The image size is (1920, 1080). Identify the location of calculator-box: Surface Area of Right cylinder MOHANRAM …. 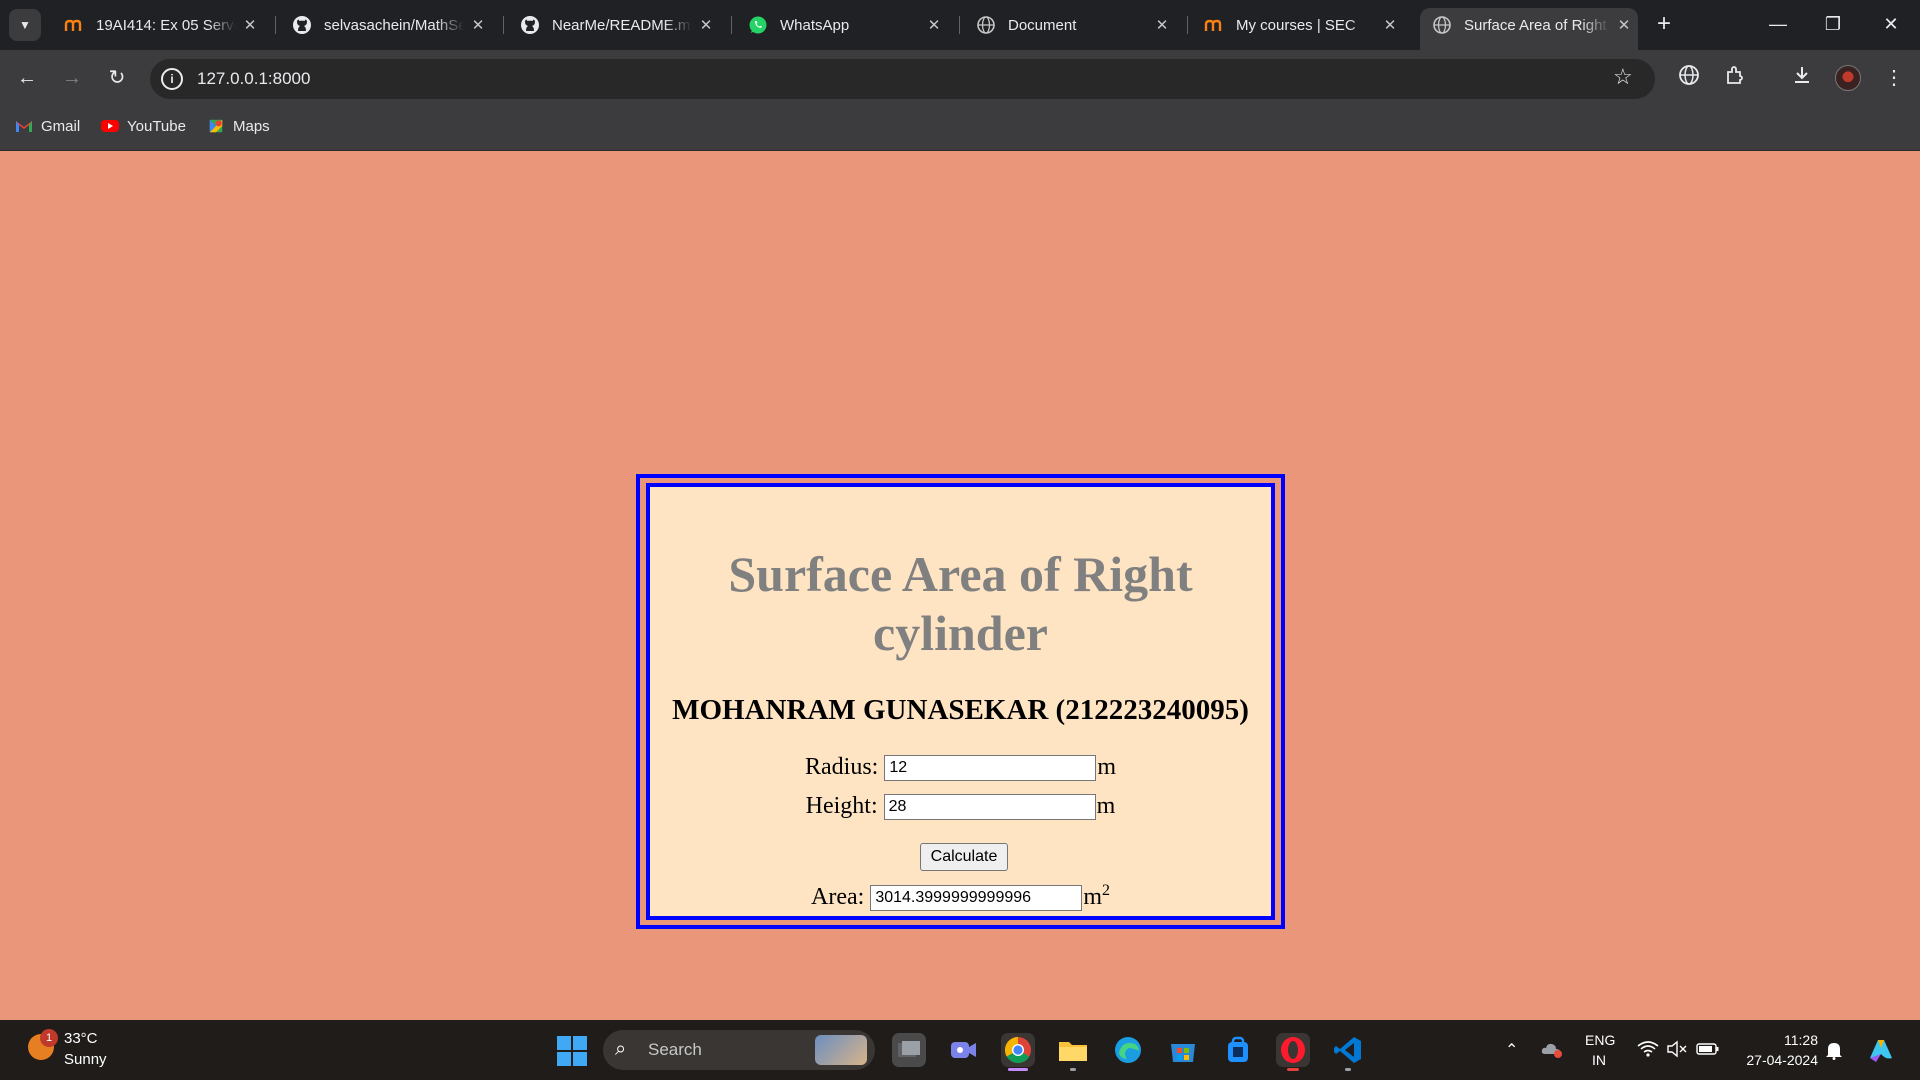
(960, 701).